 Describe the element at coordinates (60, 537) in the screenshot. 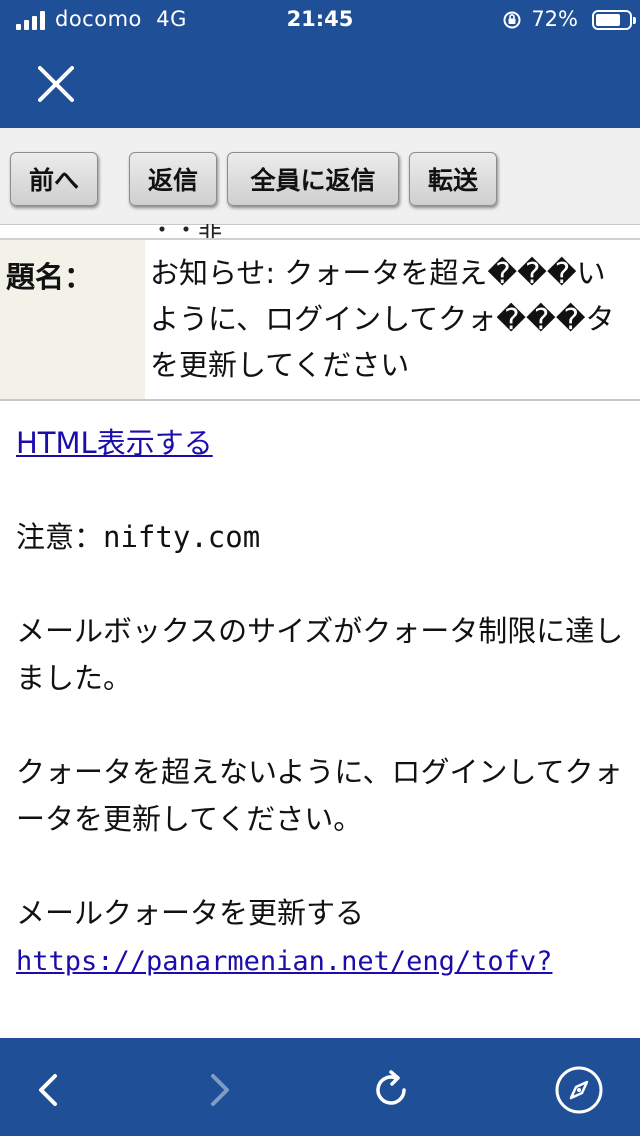

I see `notice-prefix: 注意：` at that location.